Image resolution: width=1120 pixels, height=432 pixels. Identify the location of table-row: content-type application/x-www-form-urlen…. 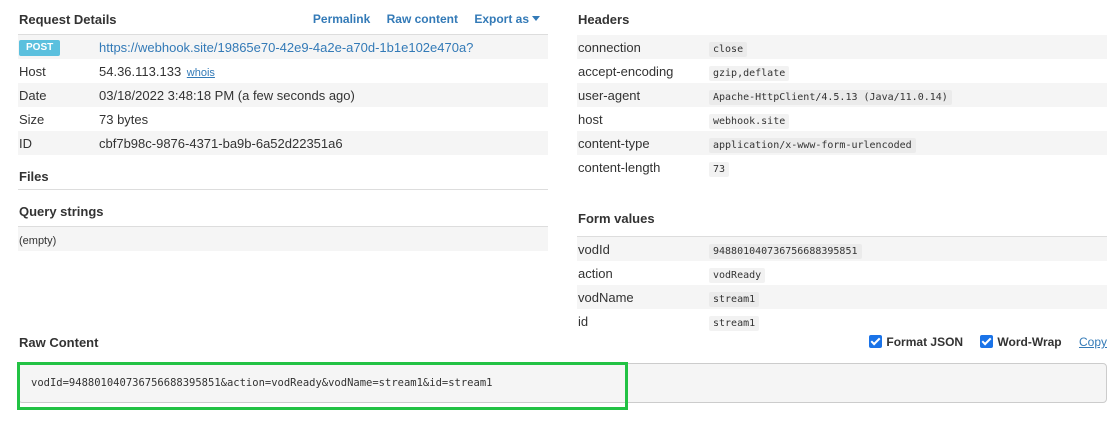
(842, 143).